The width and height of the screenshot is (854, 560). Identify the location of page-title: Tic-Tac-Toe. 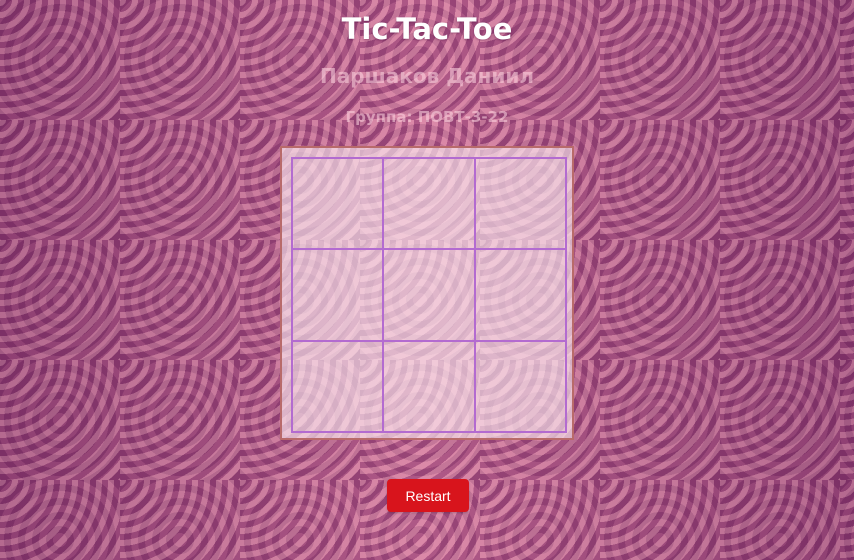
(427, 29).